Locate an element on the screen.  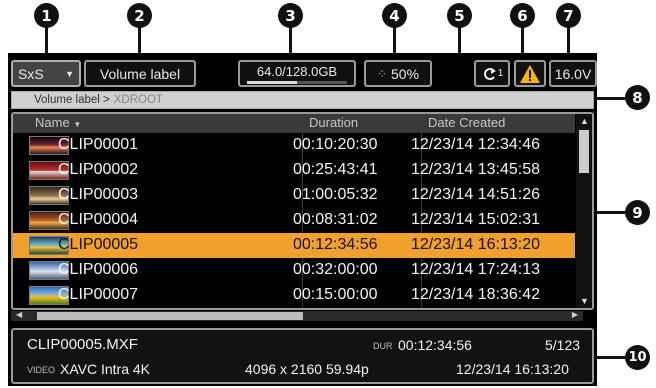
clip-date: 12/23/14 13:45:58 is located at coordinates (476, 169).